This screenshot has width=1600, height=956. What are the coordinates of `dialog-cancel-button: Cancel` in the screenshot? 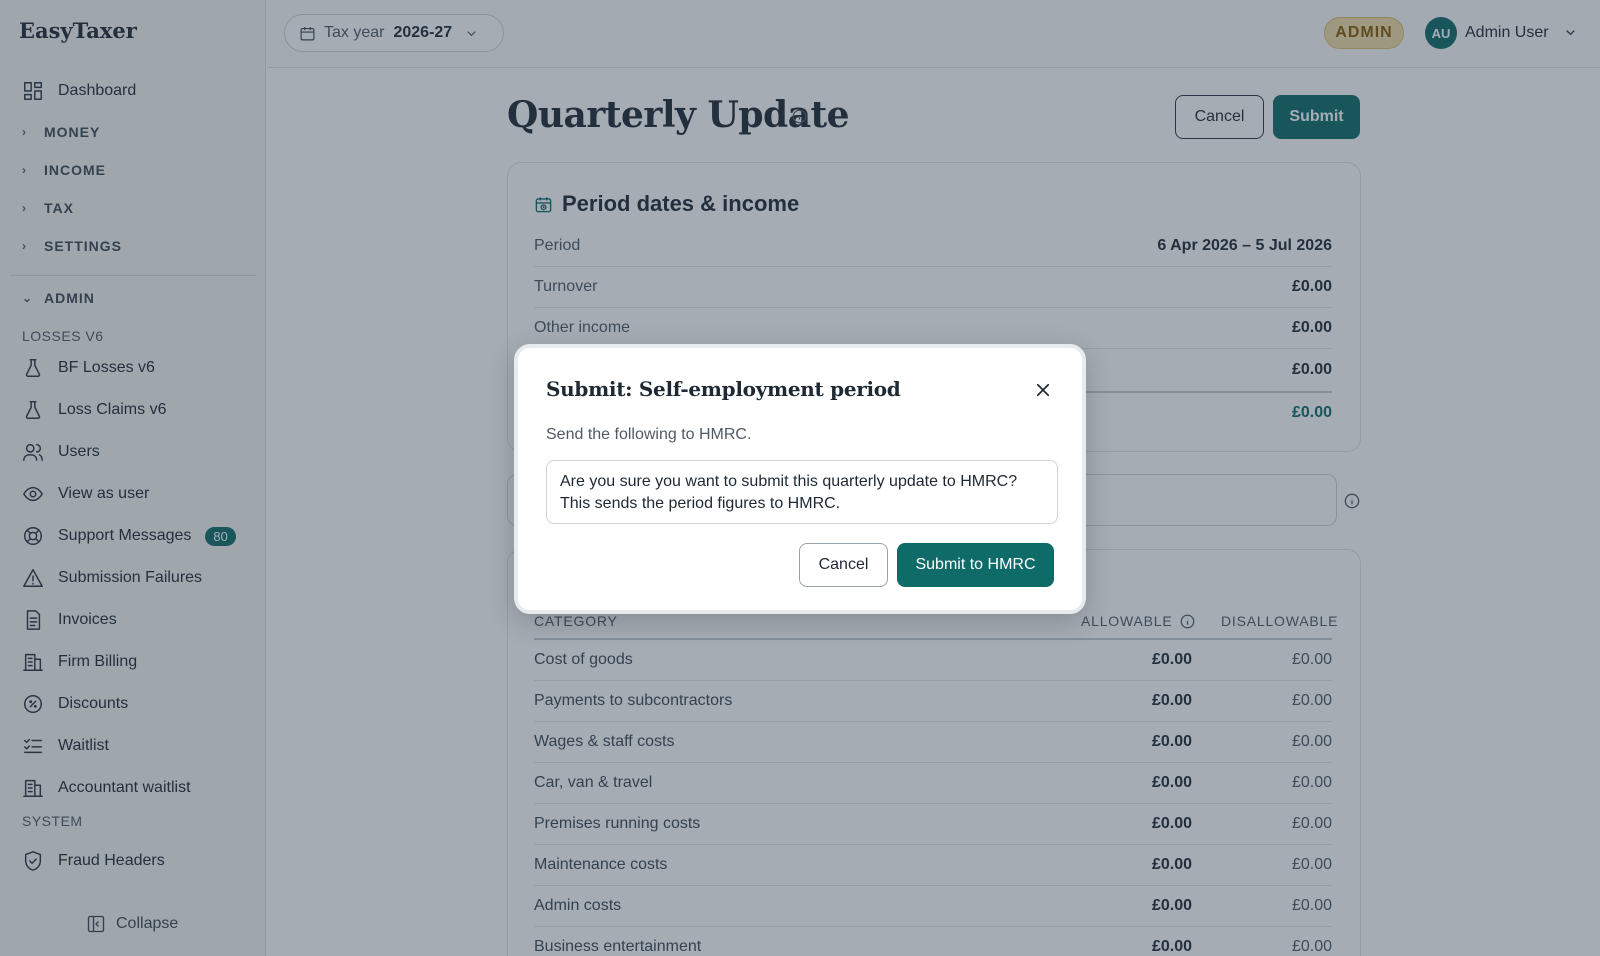 It's located at (843, 565).